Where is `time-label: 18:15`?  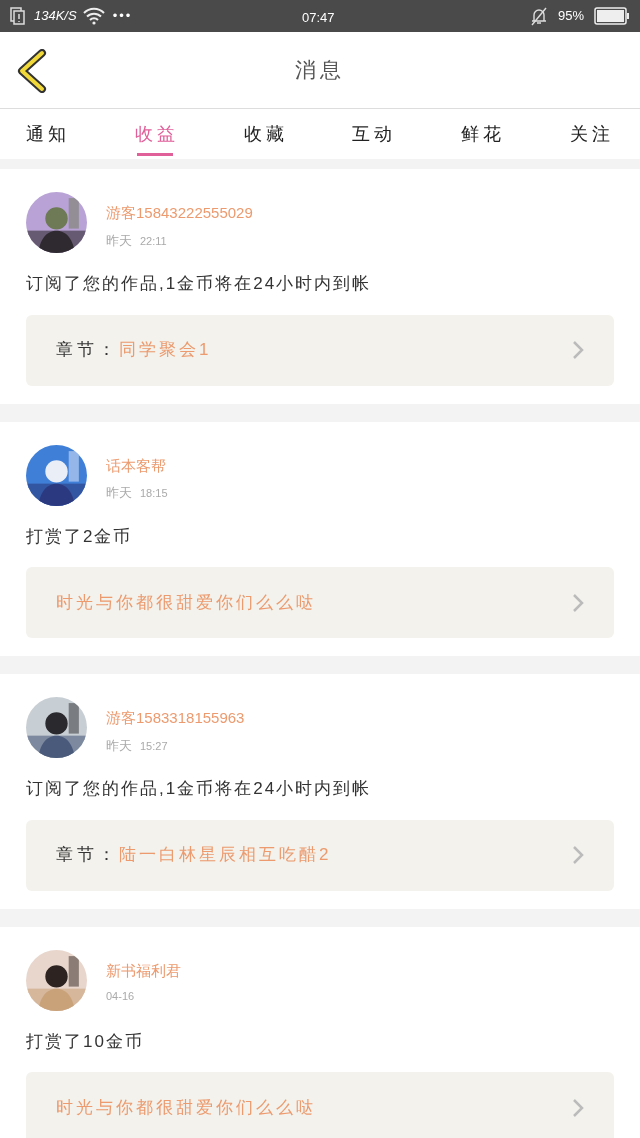 time-label: 18:15 is located at coordinates (154, 493).